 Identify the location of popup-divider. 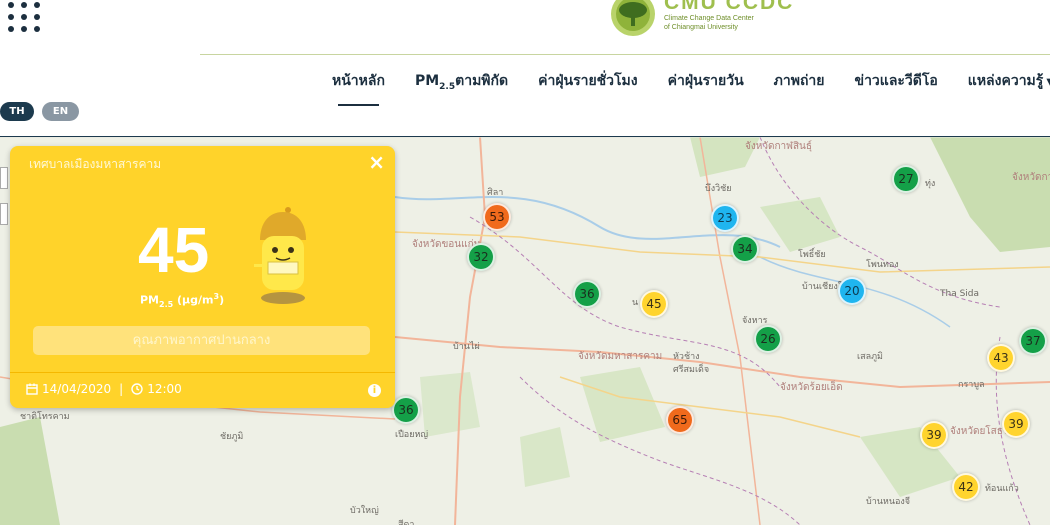
(202, 372).